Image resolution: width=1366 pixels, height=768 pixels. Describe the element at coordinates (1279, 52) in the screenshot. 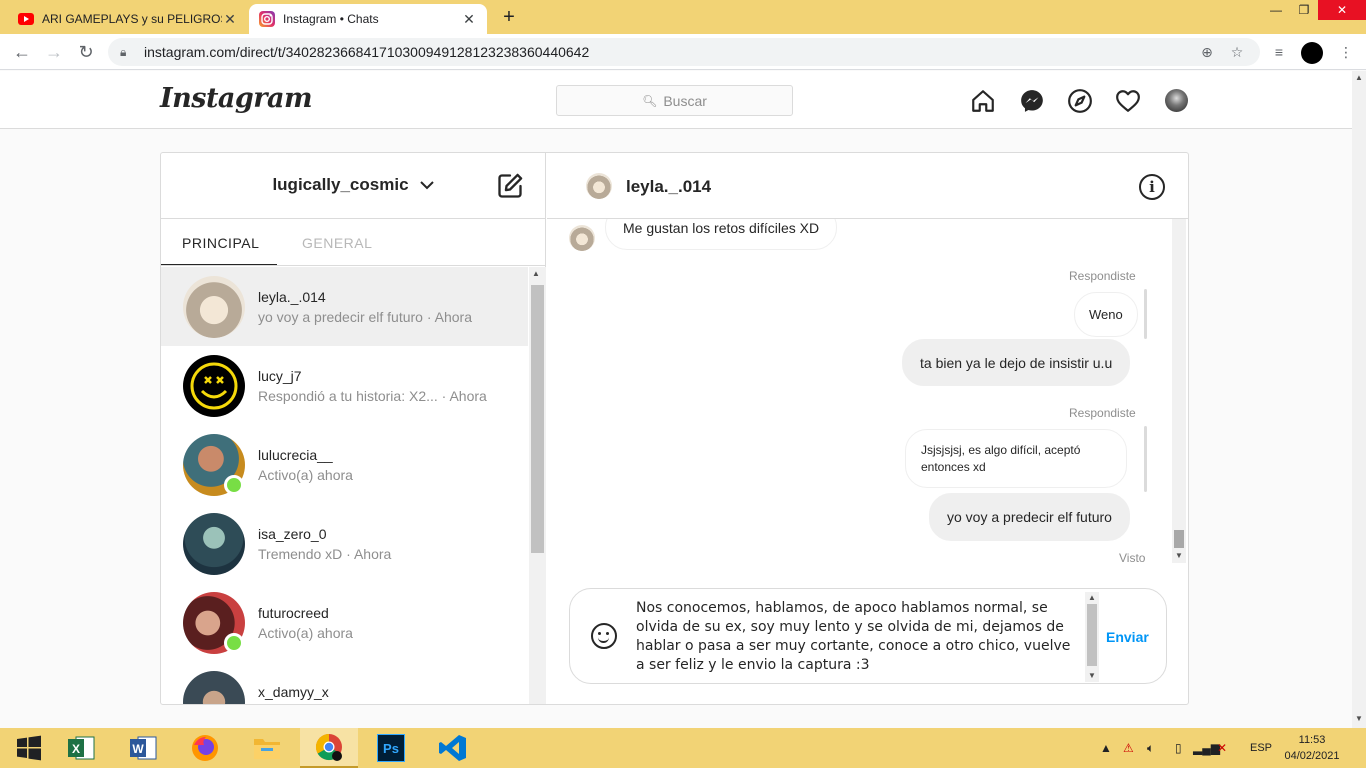

I see `media-control-icon: ≡` at that location.